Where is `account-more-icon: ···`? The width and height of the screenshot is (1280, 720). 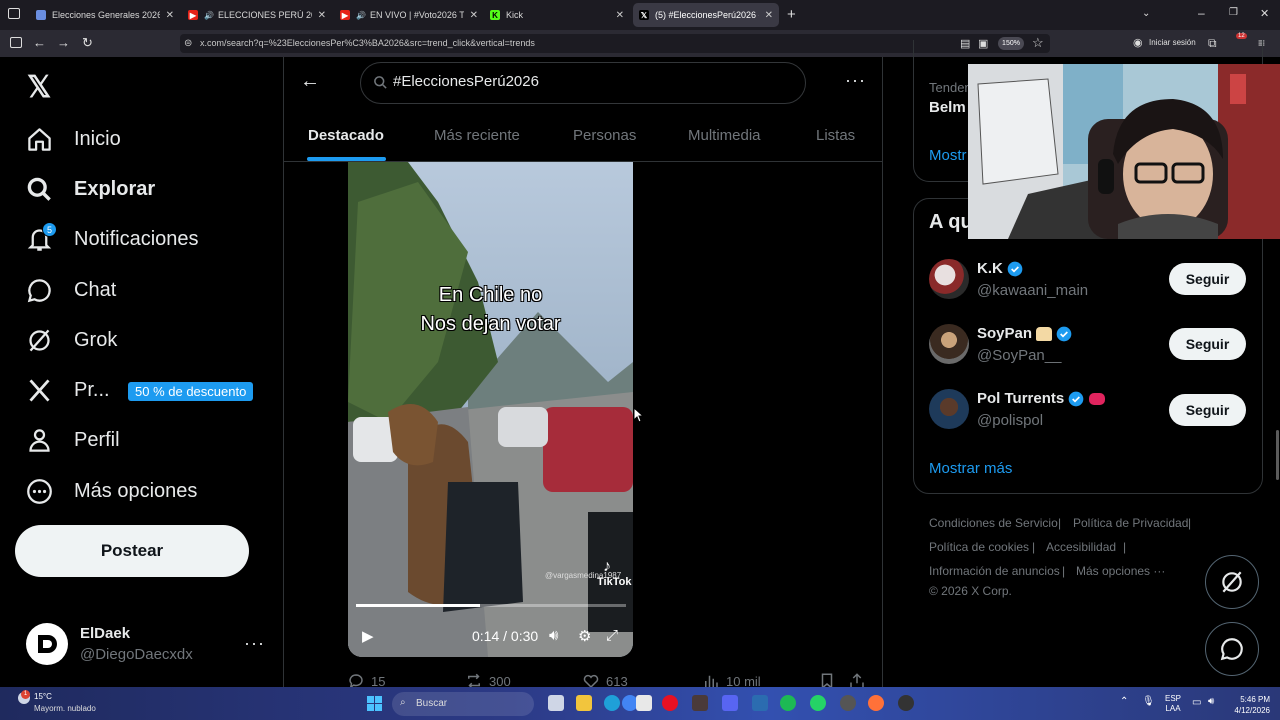 account-more-icon: ··· is located at coordinates (254, 643).